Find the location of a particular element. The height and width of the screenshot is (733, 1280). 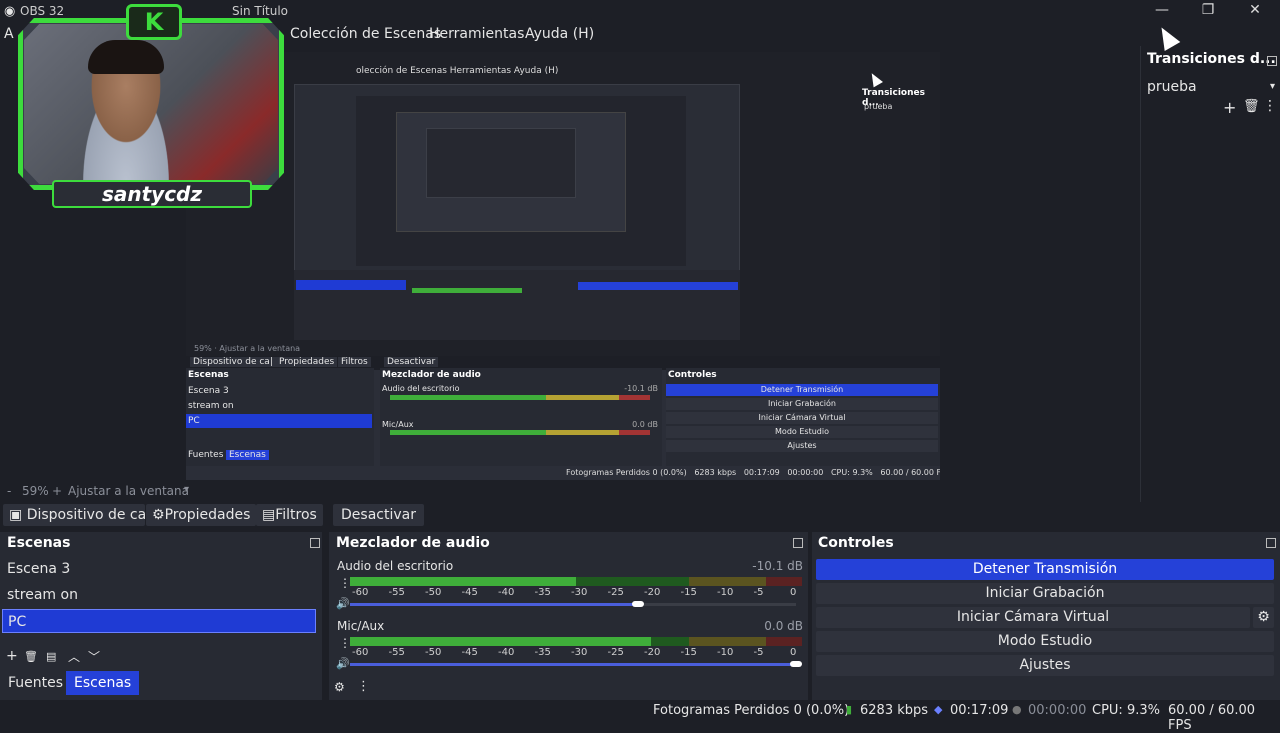

controls-title: Controles is located at coordinates (856, 543).